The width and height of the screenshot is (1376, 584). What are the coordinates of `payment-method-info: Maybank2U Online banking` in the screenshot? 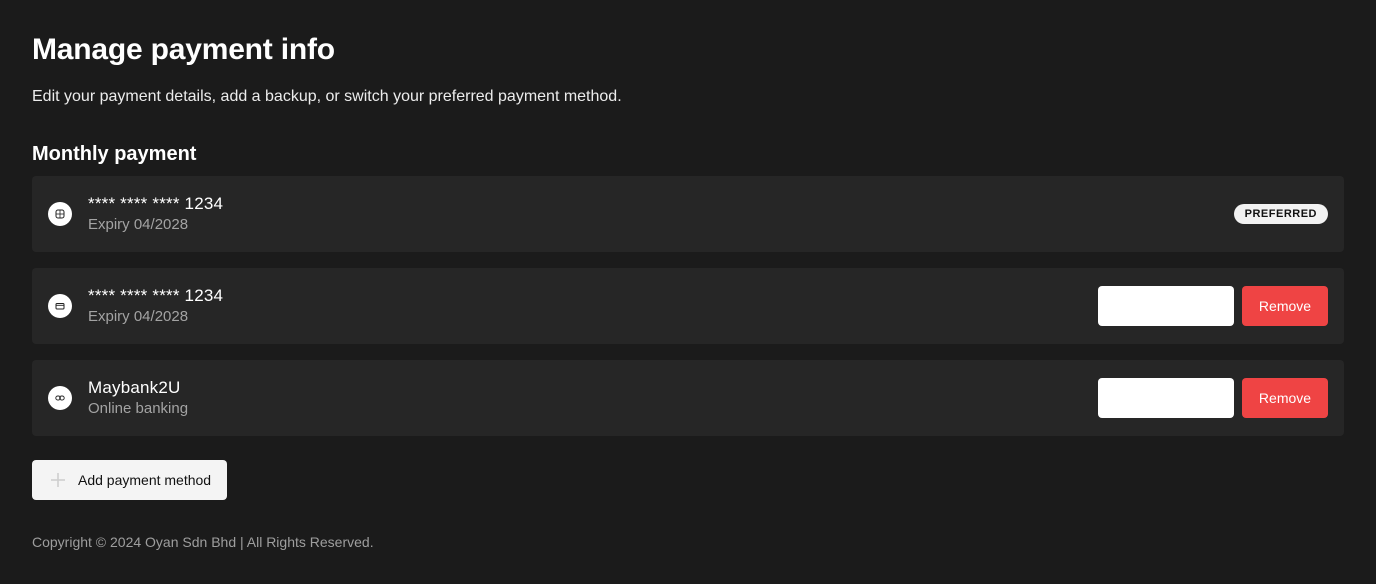 It's located at (138, 397).